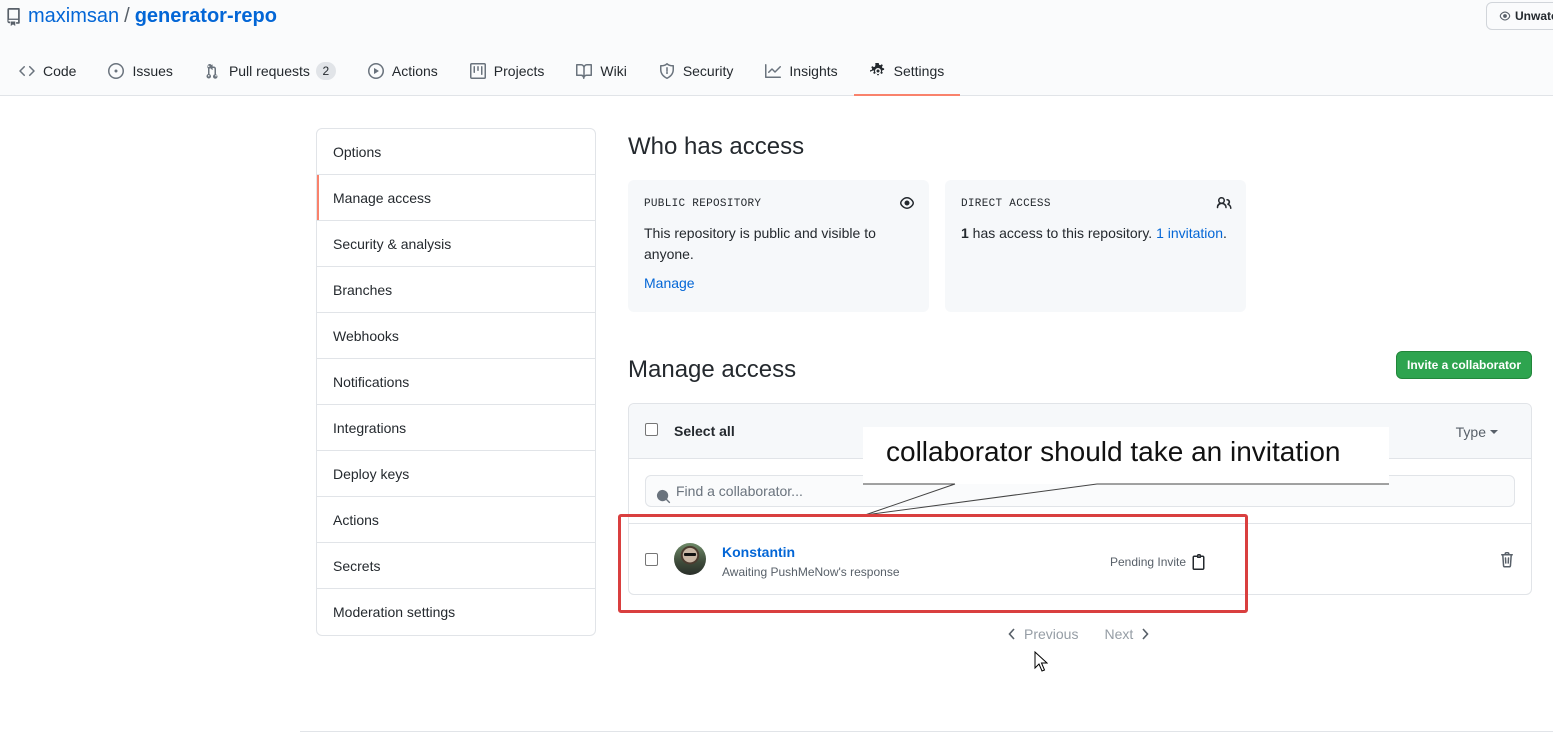 Image resolution: width=1553 pixels, height=739 pixels. I want to click on sidebar-item-security-analysis: Security & analysis, so click(456, 244).